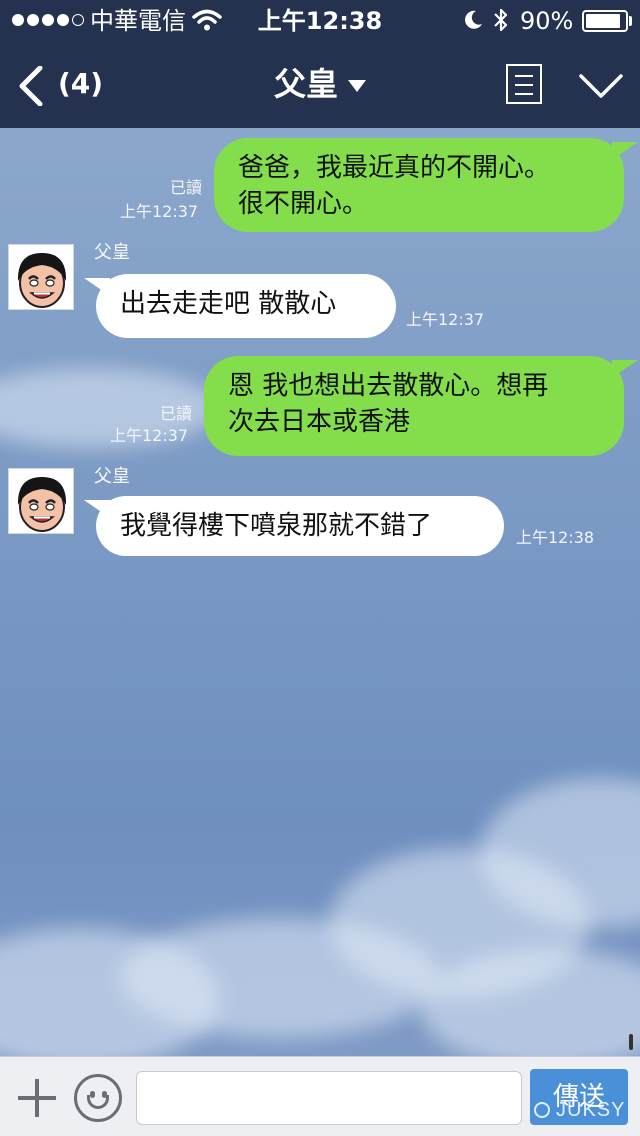 The width and height of the screenshot is (640, 1136). I want to click on menu-button, so click(524, 84).